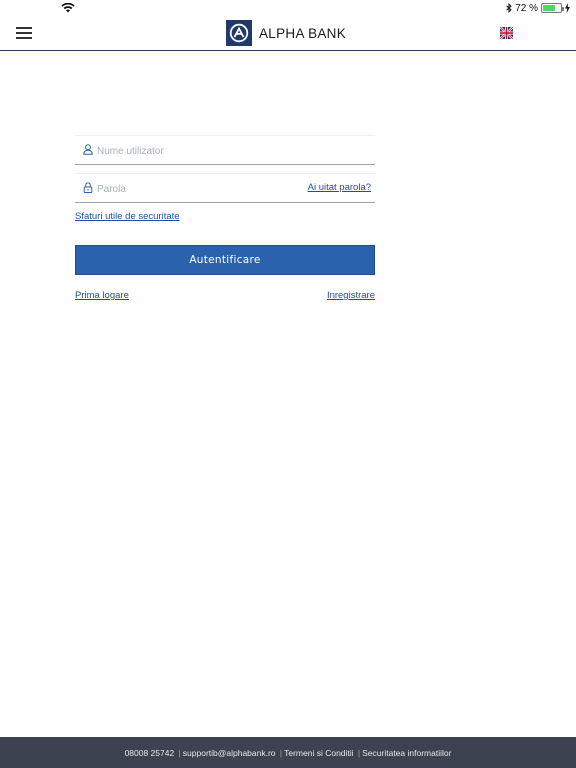 This screenshot has height=768, width=576. Describe the element at coordinates (68, 8) in the screenshot. I see `wifi-icon` at that location.